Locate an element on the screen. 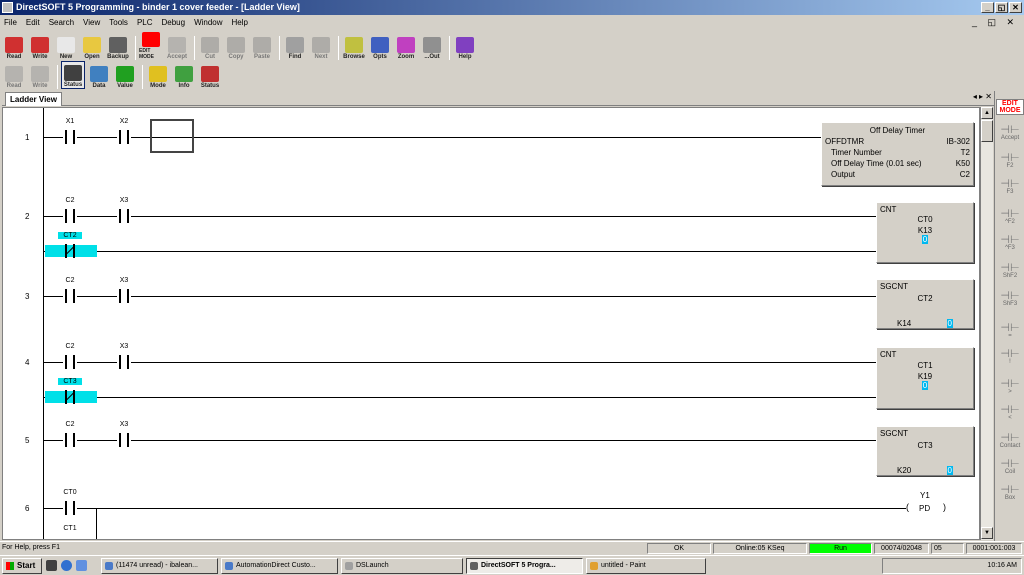 This screenshot has width=1024, height=575. minimize-button: _ is located at coordinates (987, 7).